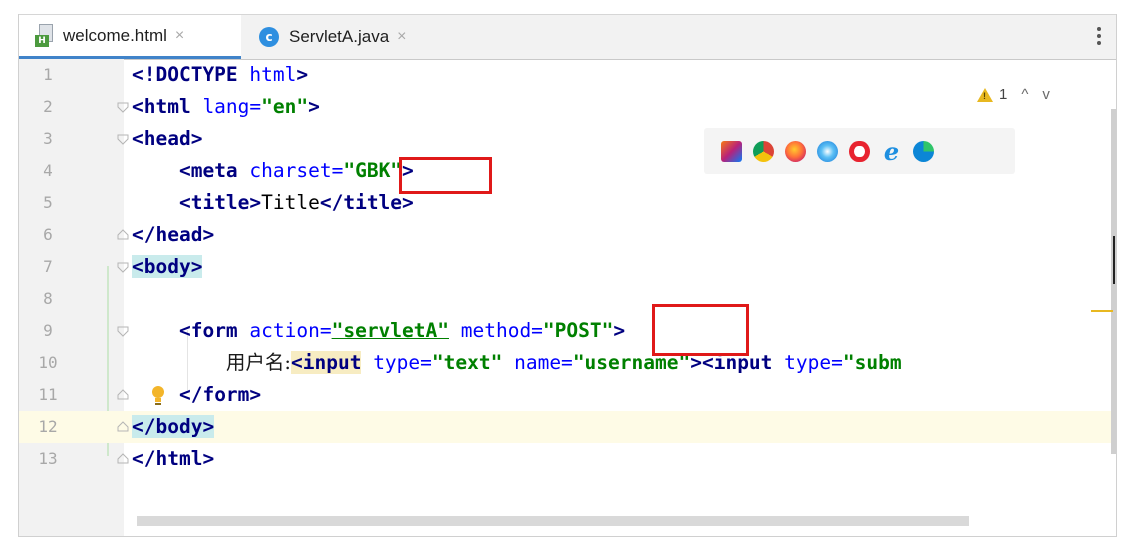  I want to click on doctype-value: html, so click(267, 74).